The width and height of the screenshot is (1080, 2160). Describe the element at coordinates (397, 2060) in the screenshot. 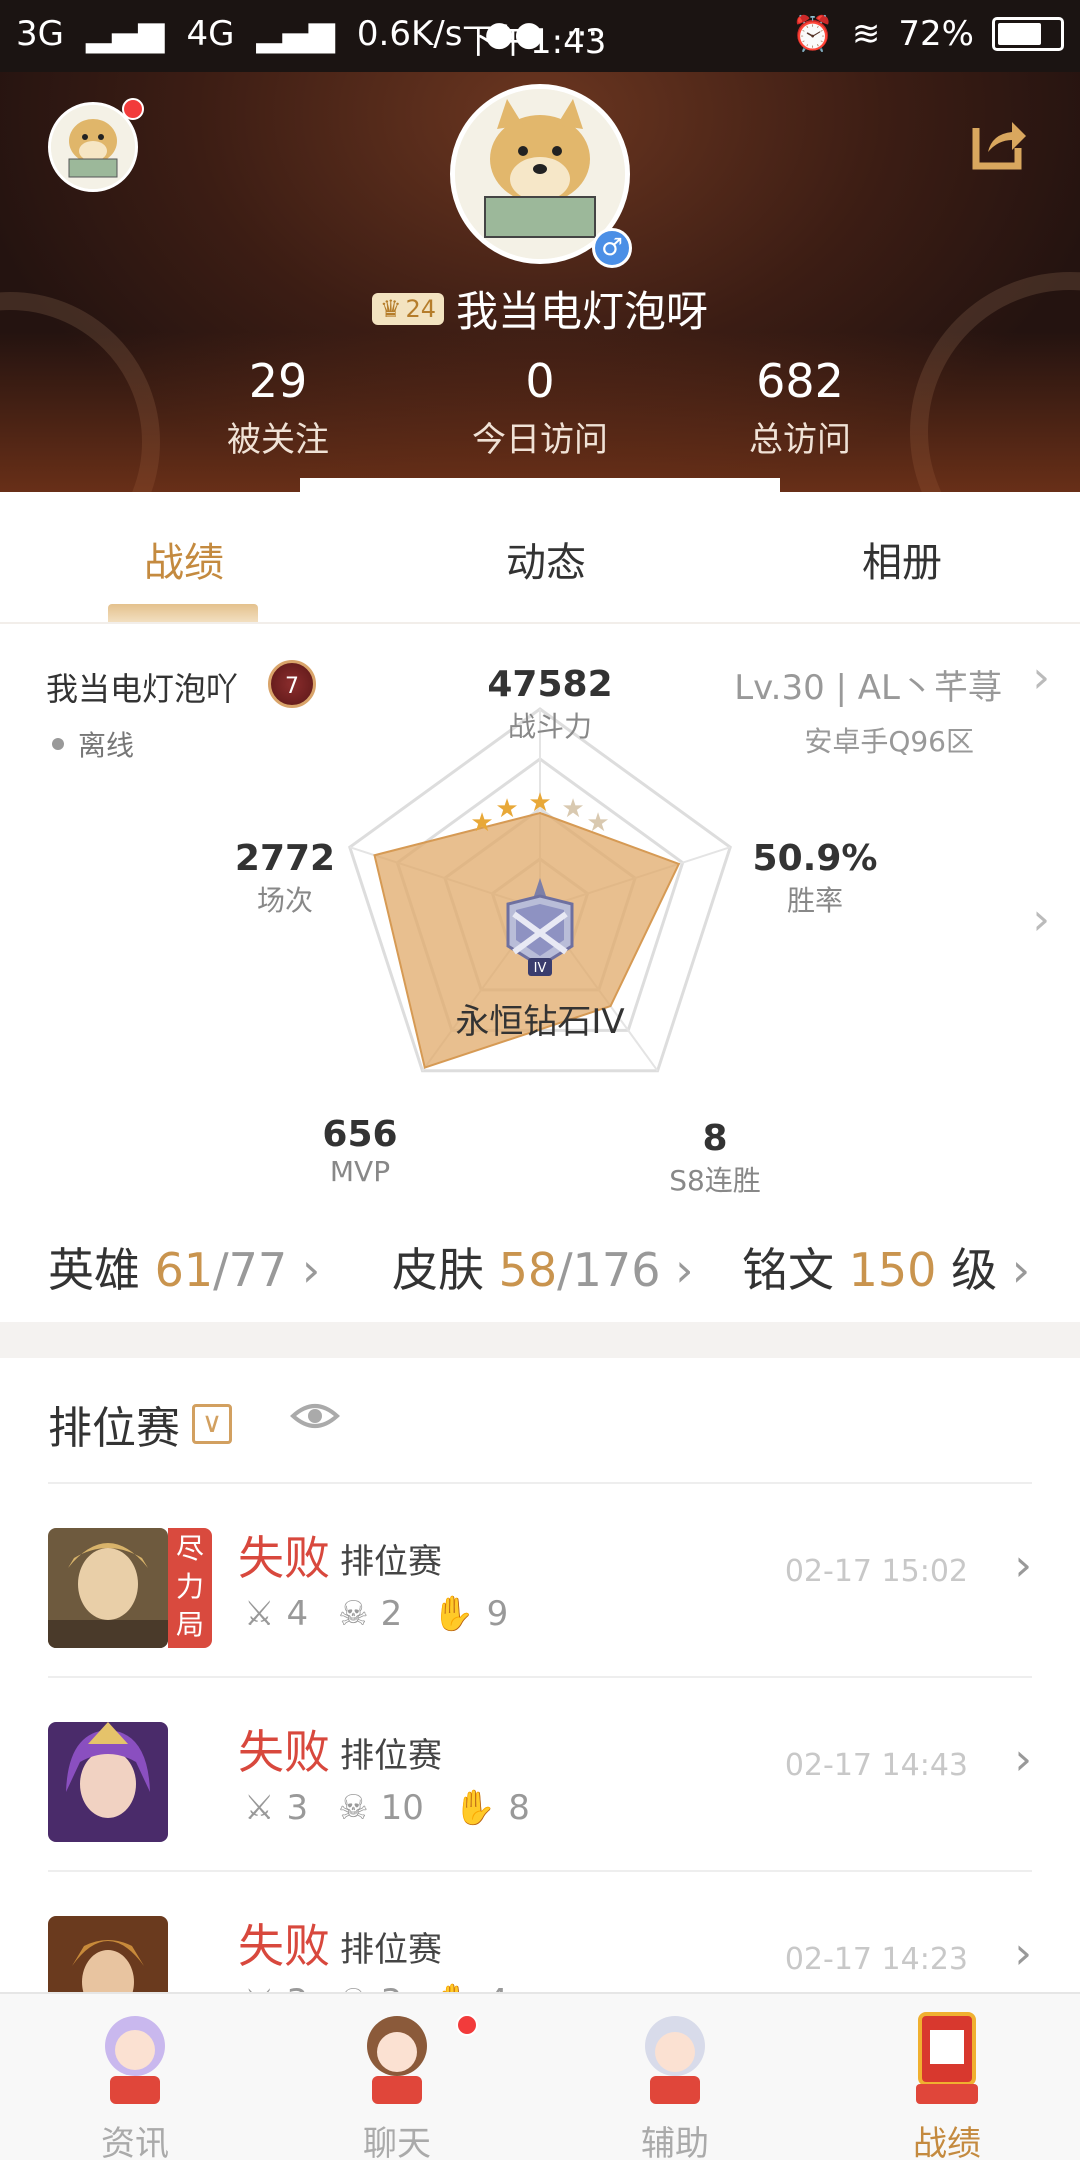

I see `chat-mascot-icon` at that location.